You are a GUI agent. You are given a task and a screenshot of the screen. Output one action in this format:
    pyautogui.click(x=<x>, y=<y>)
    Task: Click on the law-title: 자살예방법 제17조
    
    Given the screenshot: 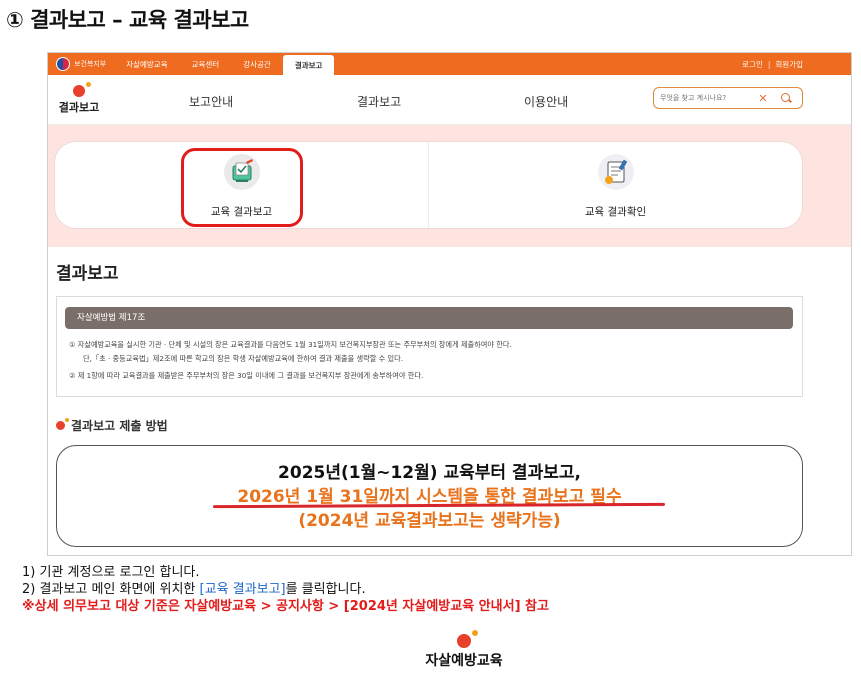 What is the action you would take?
    pyautogui.click(x=429, y=318)
    